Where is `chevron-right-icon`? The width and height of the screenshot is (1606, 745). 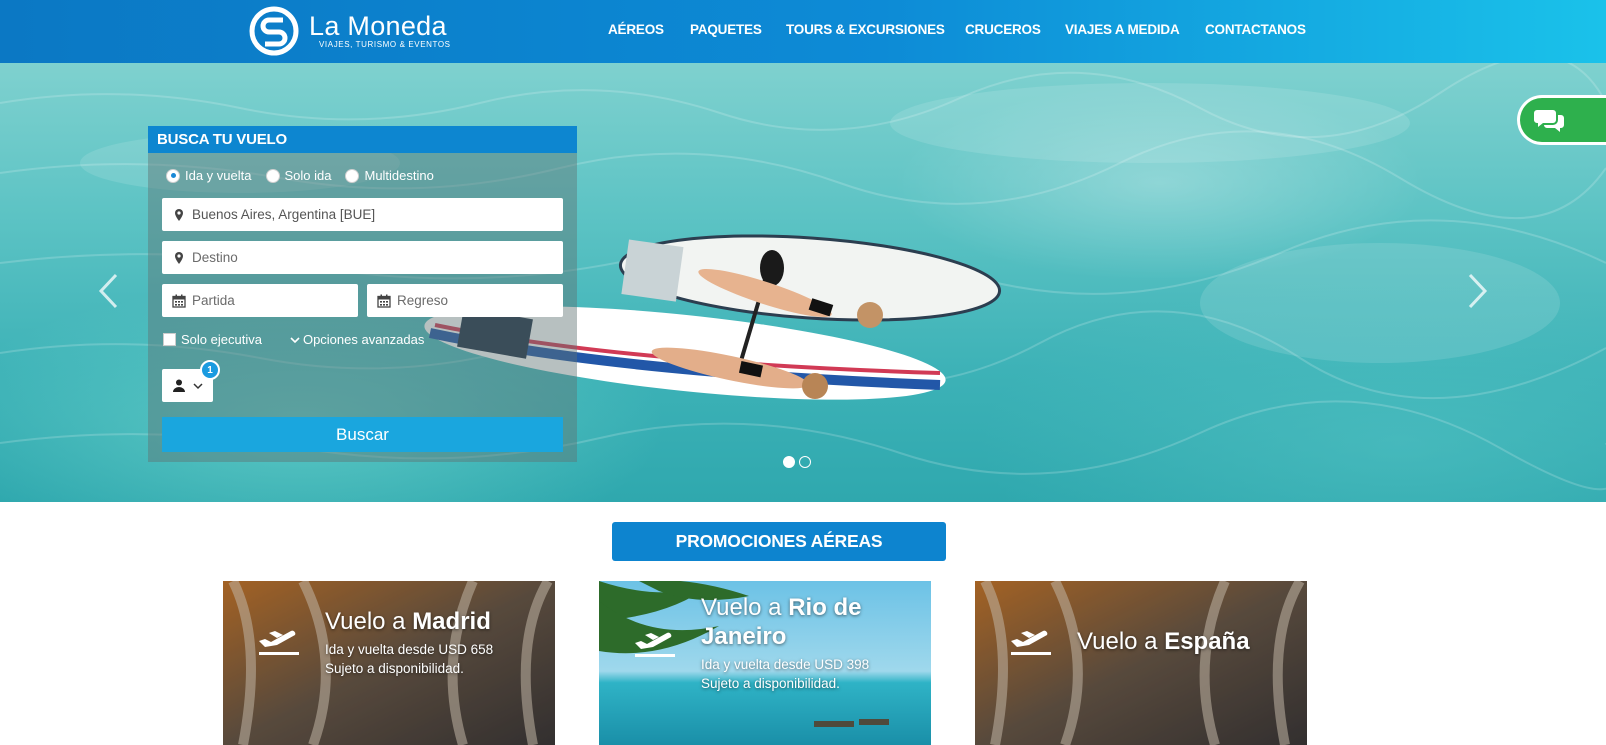 chevron-right-icon is located at coordinates (1478, 291).